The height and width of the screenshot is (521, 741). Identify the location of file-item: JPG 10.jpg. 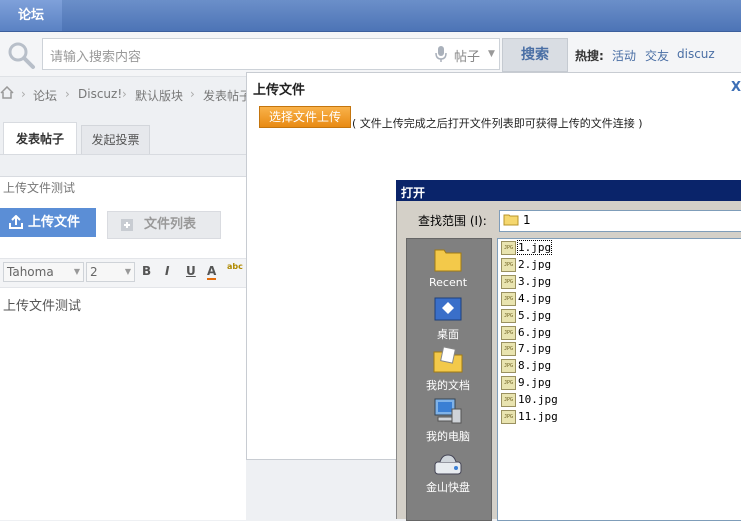
(529, 400).